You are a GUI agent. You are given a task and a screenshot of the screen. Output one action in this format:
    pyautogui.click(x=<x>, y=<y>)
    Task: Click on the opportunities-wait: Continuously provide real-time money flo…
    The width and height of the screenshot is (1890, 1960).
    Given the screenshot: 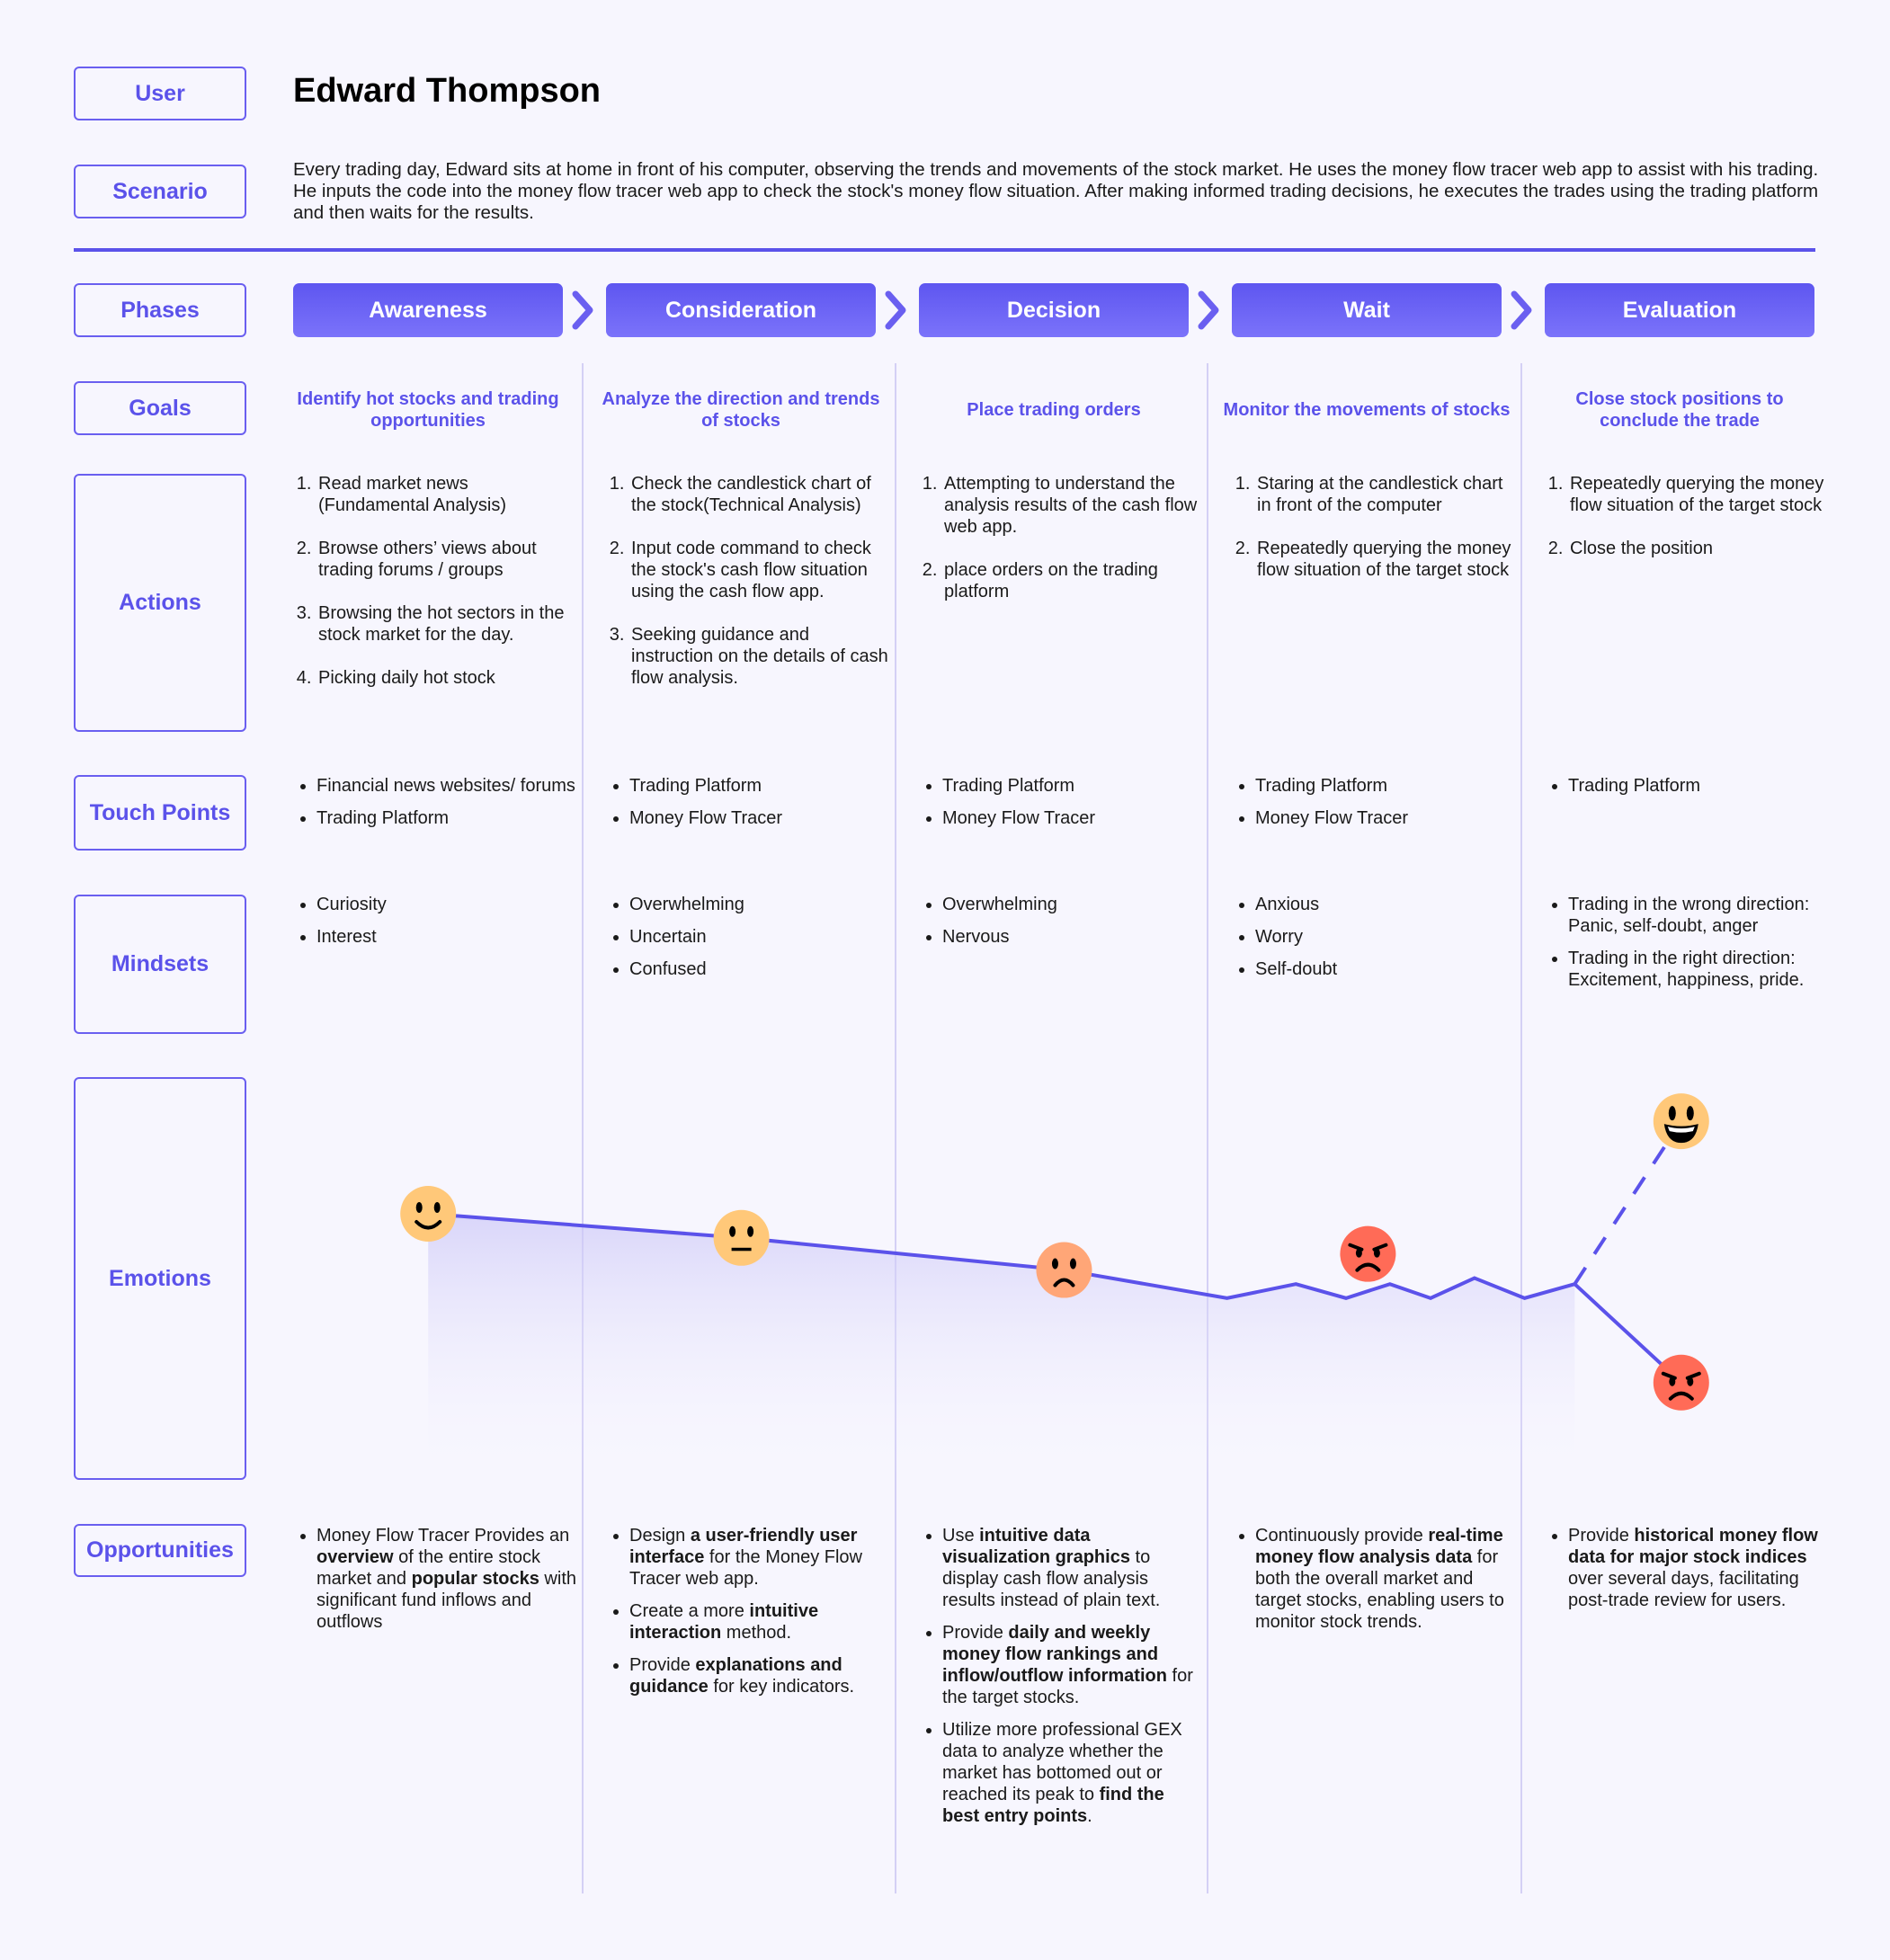 What is the action you would take?
    pyautogui.click(x=1374, y=1584)
    